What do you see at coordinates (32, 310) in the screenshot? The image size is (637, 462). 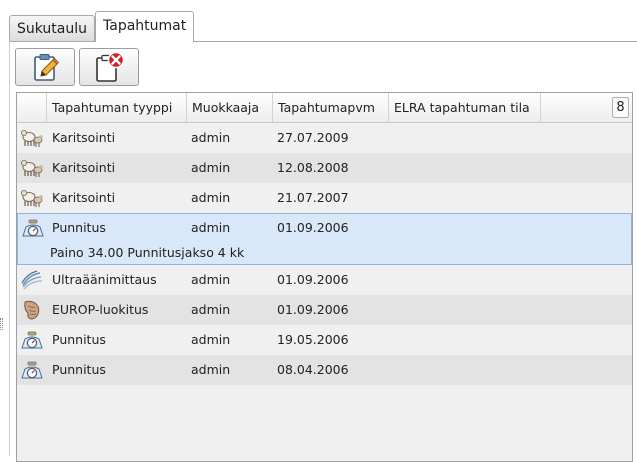 I see `carcass-icon` at bounding box center [32, 310].